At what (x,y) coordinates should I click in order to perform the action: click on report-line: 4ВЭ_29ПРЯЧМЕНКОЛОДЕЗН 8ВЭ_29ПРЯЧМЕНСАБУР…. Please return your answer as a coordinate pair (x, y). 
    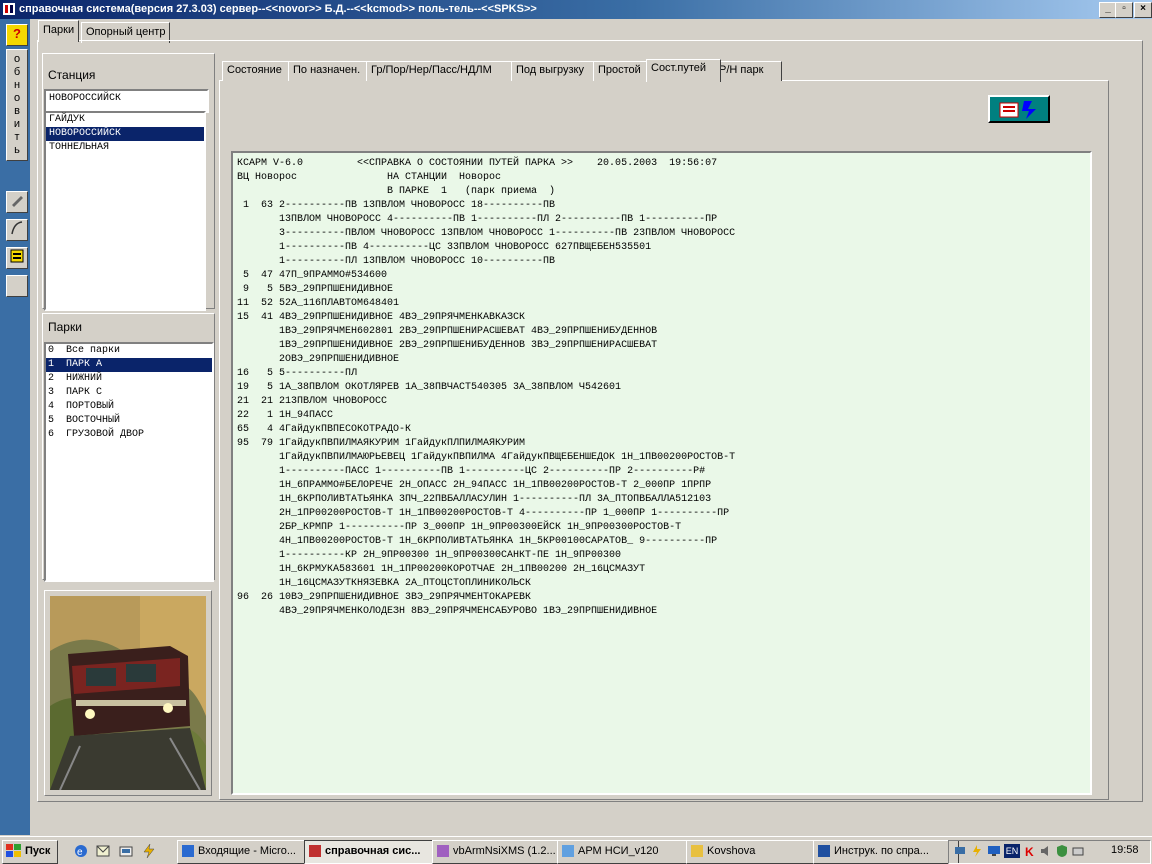
    Looking at the image, I should click on (447, 611).